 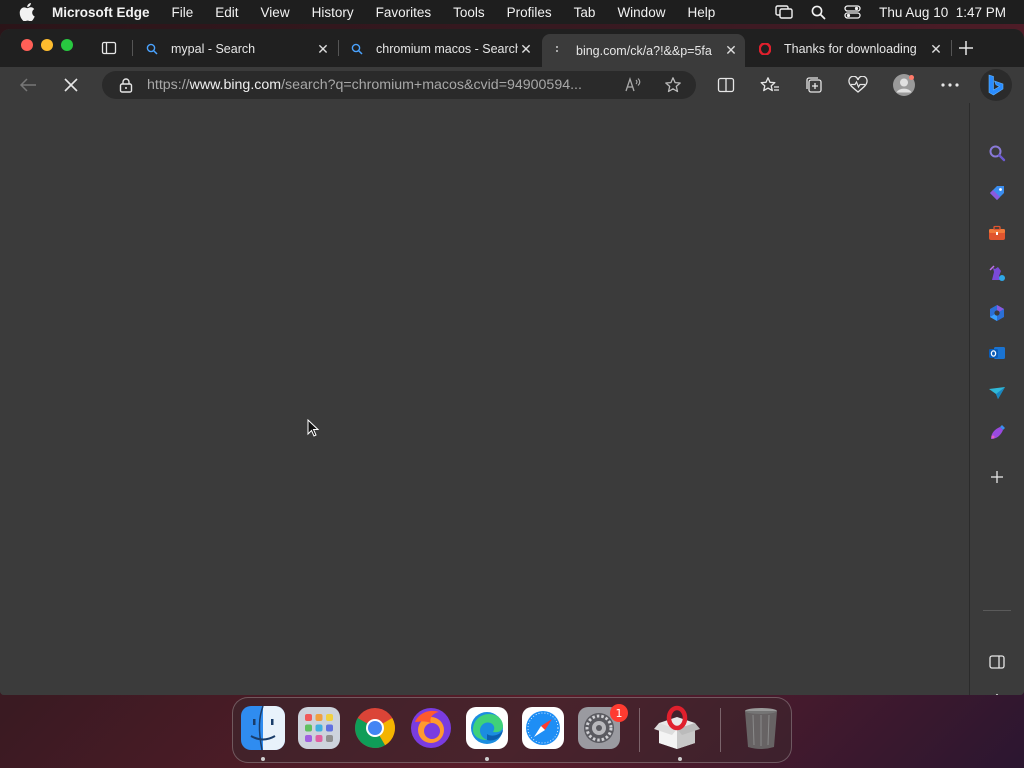 What do you see at coordinates (557, 51) in the screenshot?
I see `loading-icon` at bounding box center [557, 51].